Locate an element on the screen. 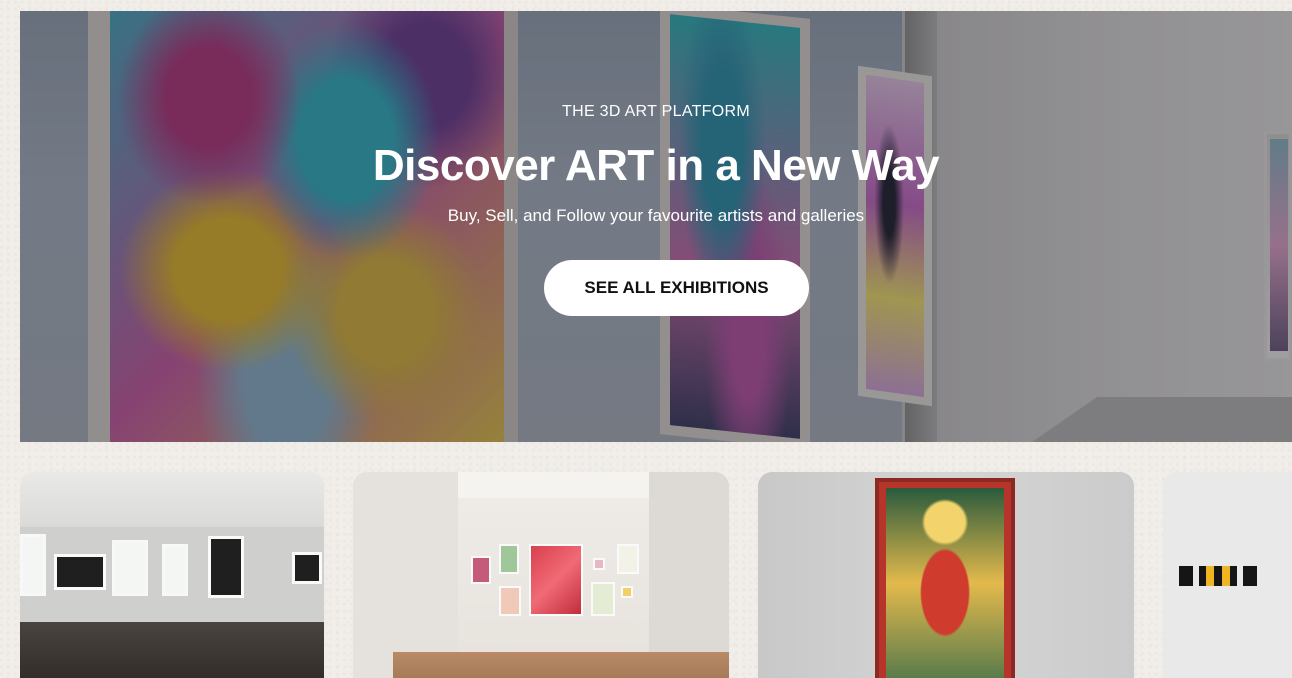 The width and height of the screenshot is (1292, 678). see-all-exhibitions-button: SEE ALL EXHIBITIONS is located at coordinates (676, 288).